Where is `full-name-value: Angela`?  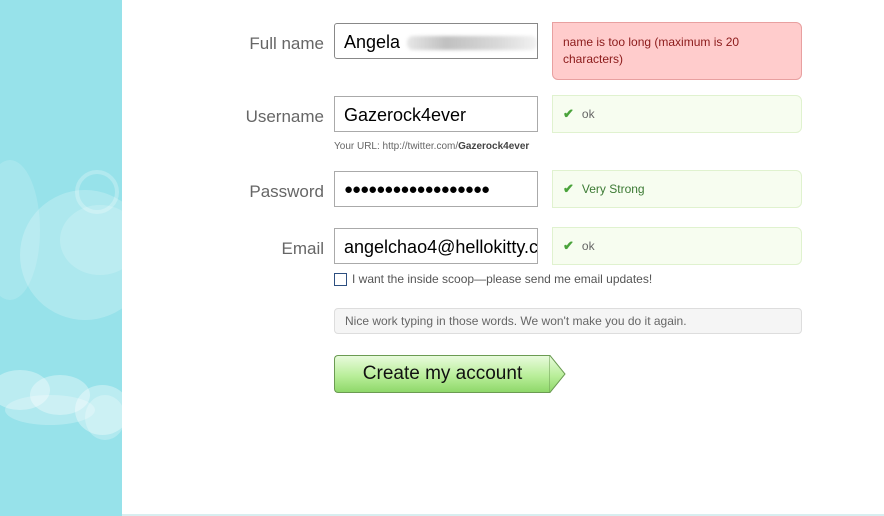 full-name-value: Angela is located at coordinates (372, 42).